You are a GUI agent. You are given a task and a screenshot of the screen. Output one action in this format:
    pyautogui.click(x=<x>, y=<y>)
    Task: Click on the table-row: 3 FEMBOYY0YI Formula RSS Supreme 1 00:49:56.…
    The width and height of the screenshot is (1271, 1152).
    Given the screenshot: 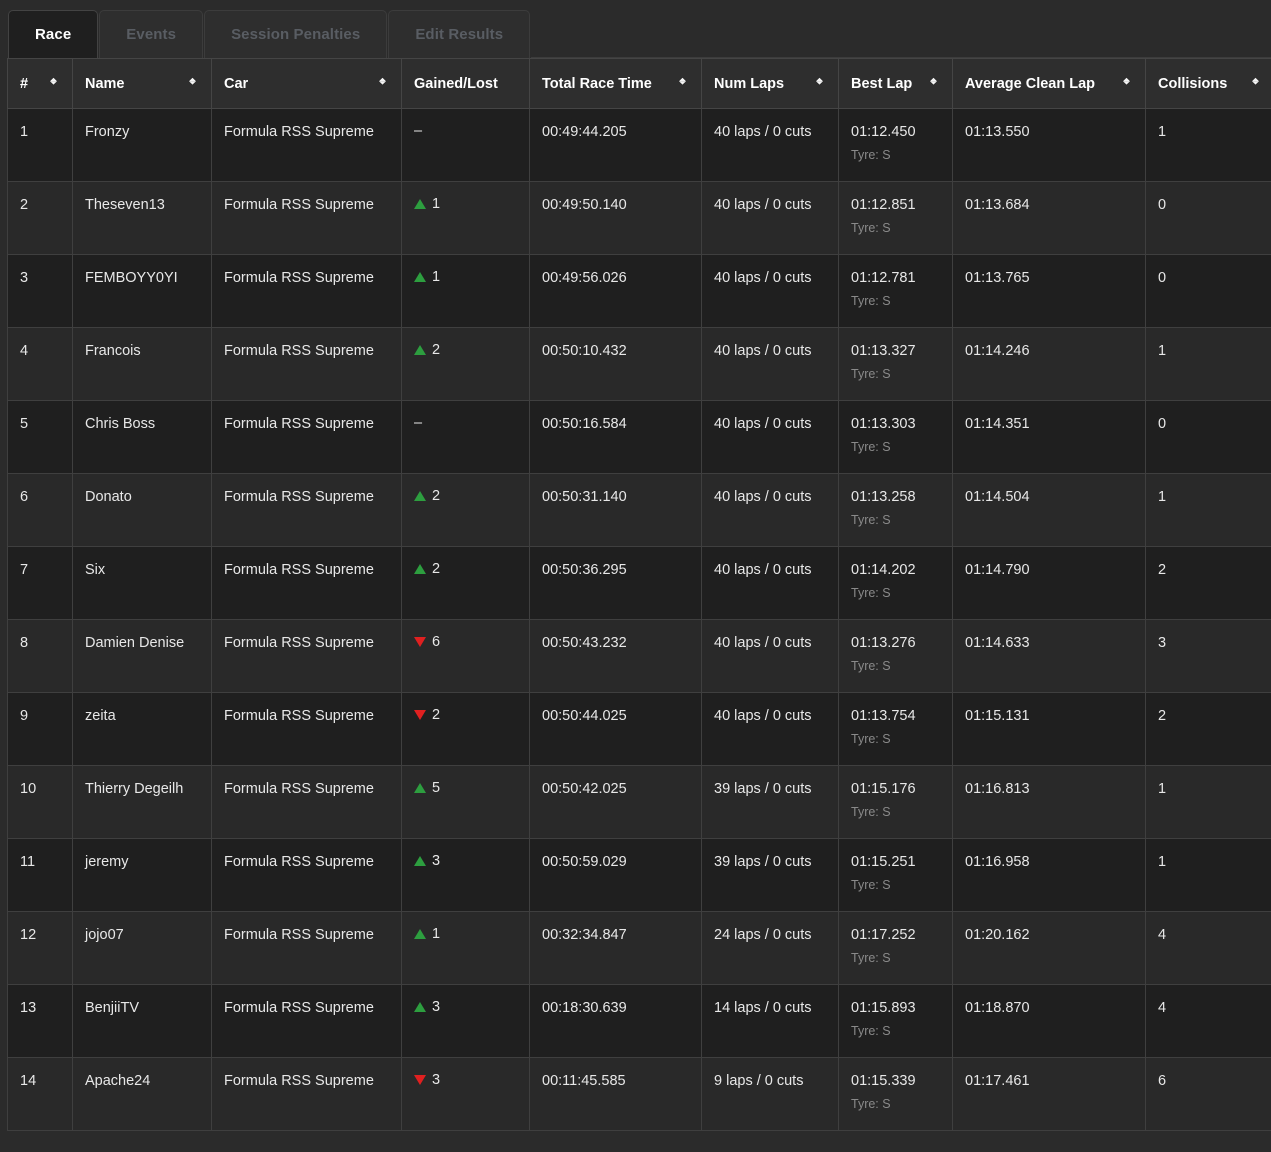 What is the action you would take?
    pyautogui.click(x=639, y=291)
    